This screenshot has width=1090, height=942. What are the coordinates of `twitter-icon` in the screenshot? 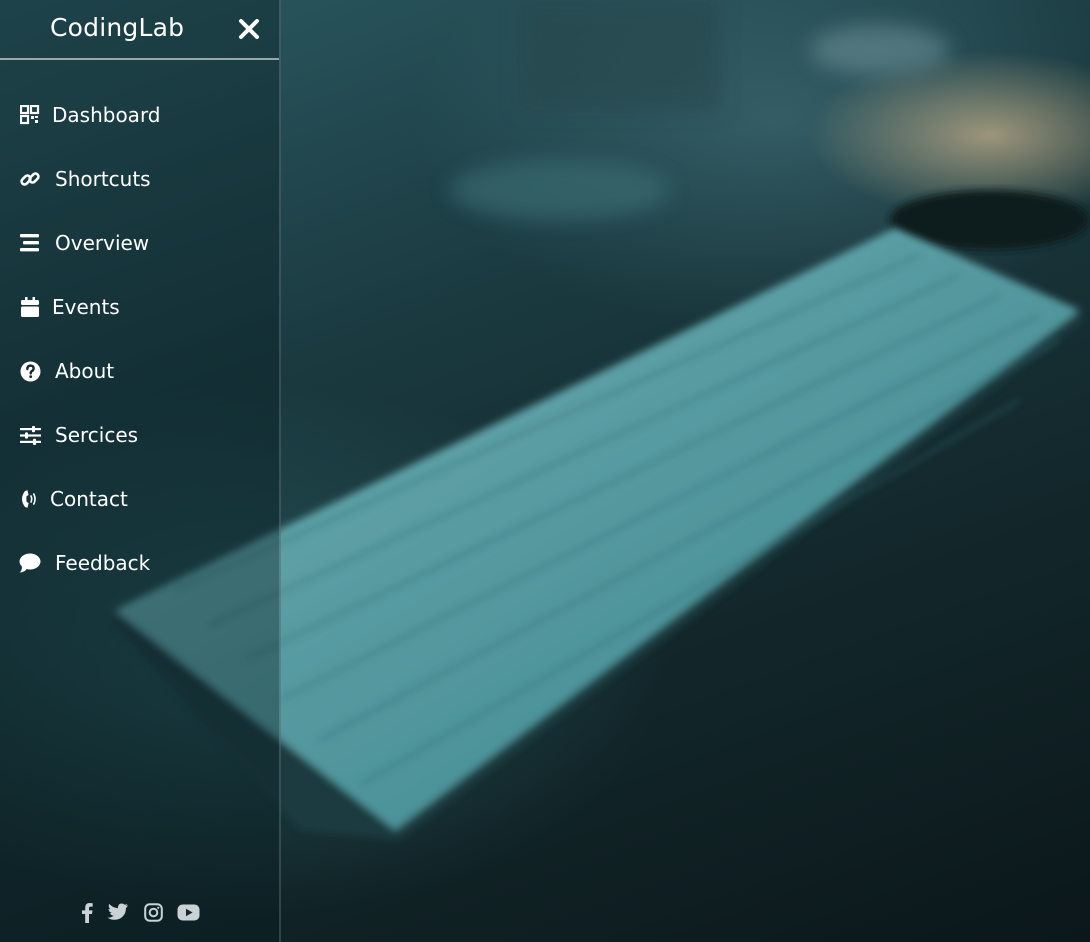 It's located at (118, 912).